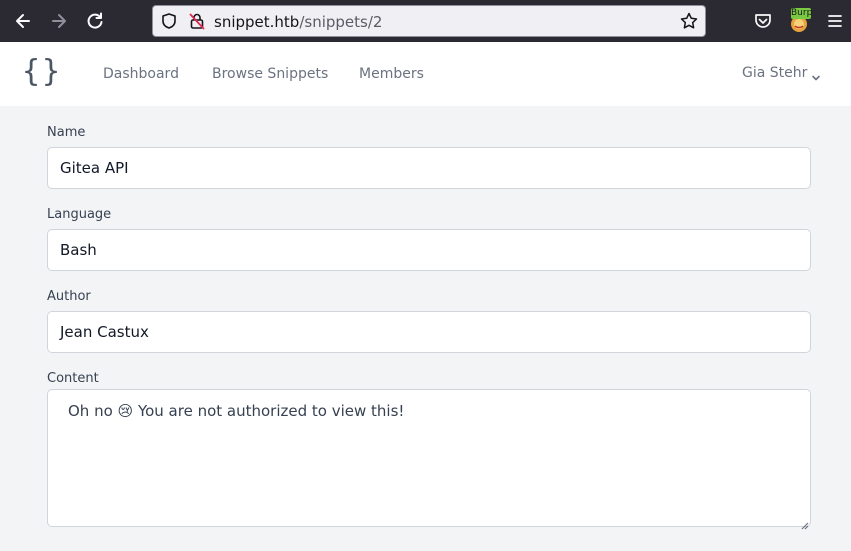 The image size is (851, 551). Describe the element at coordinates (66, 132) in the screenshot. I see `name-label: Name` at that location.